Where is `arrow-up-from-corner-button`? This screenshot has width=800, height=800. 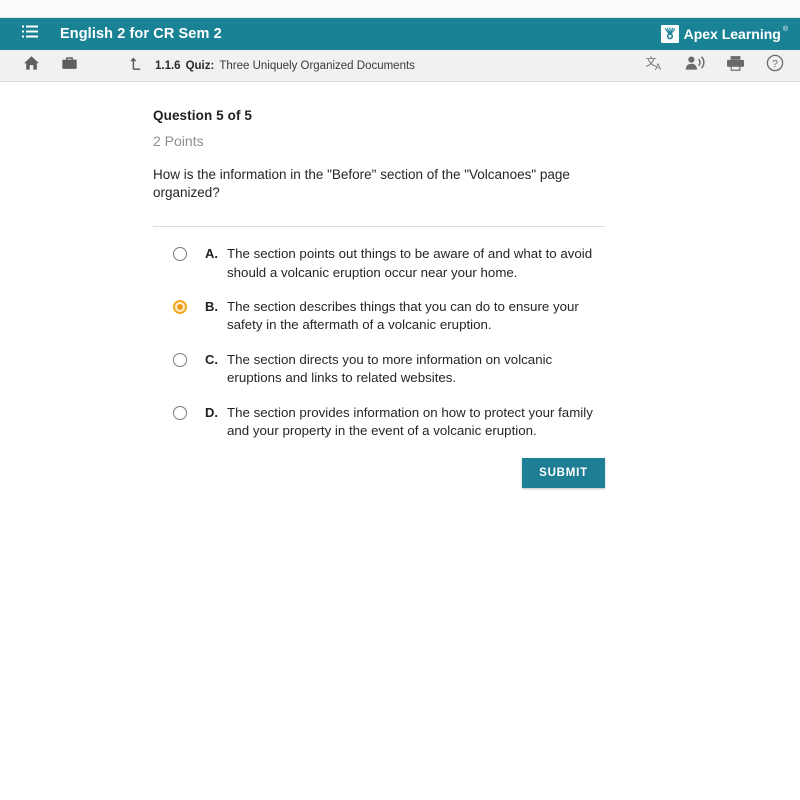 arrow-up-from-corner-button is located at coordinates (136, 66).